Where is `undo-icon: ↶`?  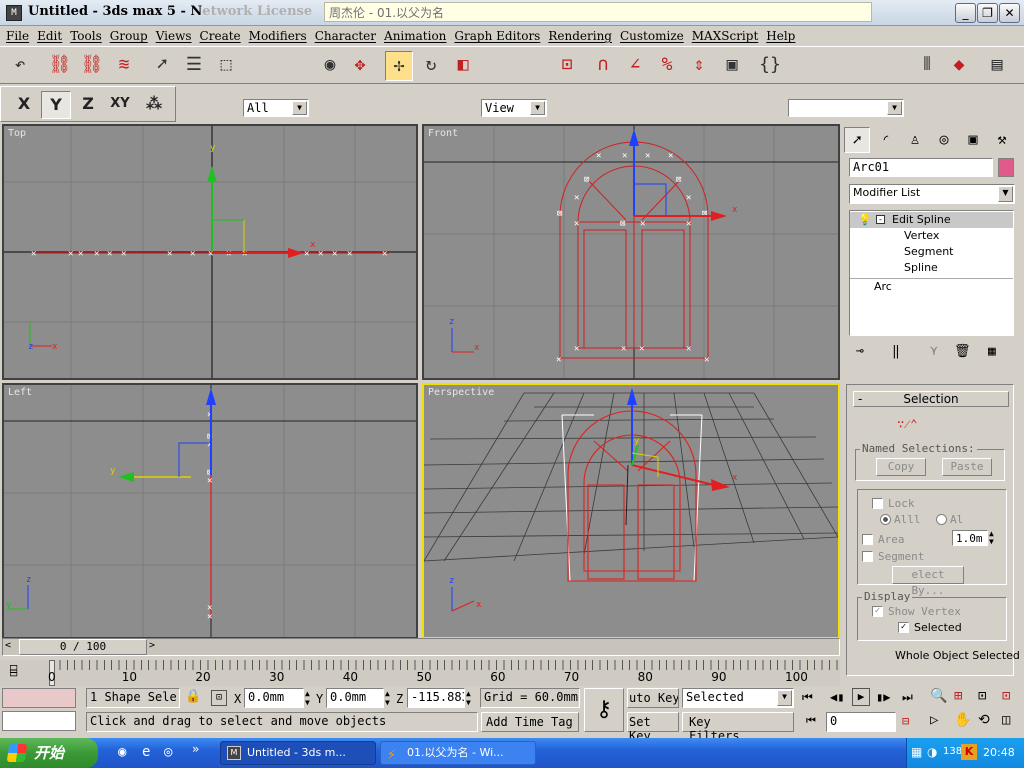
undo-icon: ↶ is located at coordinates (20, 66).